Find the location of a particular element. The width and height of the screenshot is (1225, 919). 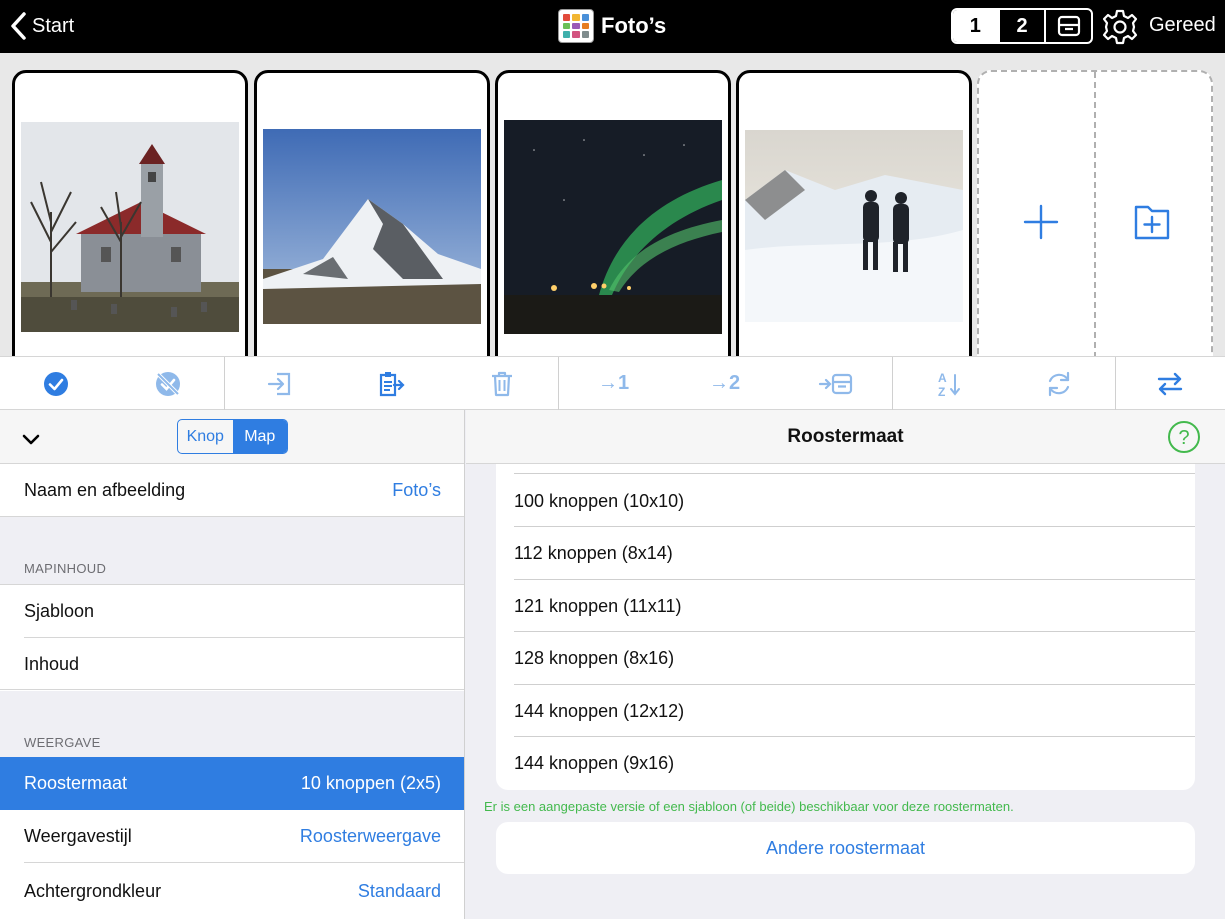

snow-walk-photo is located at coordinates (854, 226).